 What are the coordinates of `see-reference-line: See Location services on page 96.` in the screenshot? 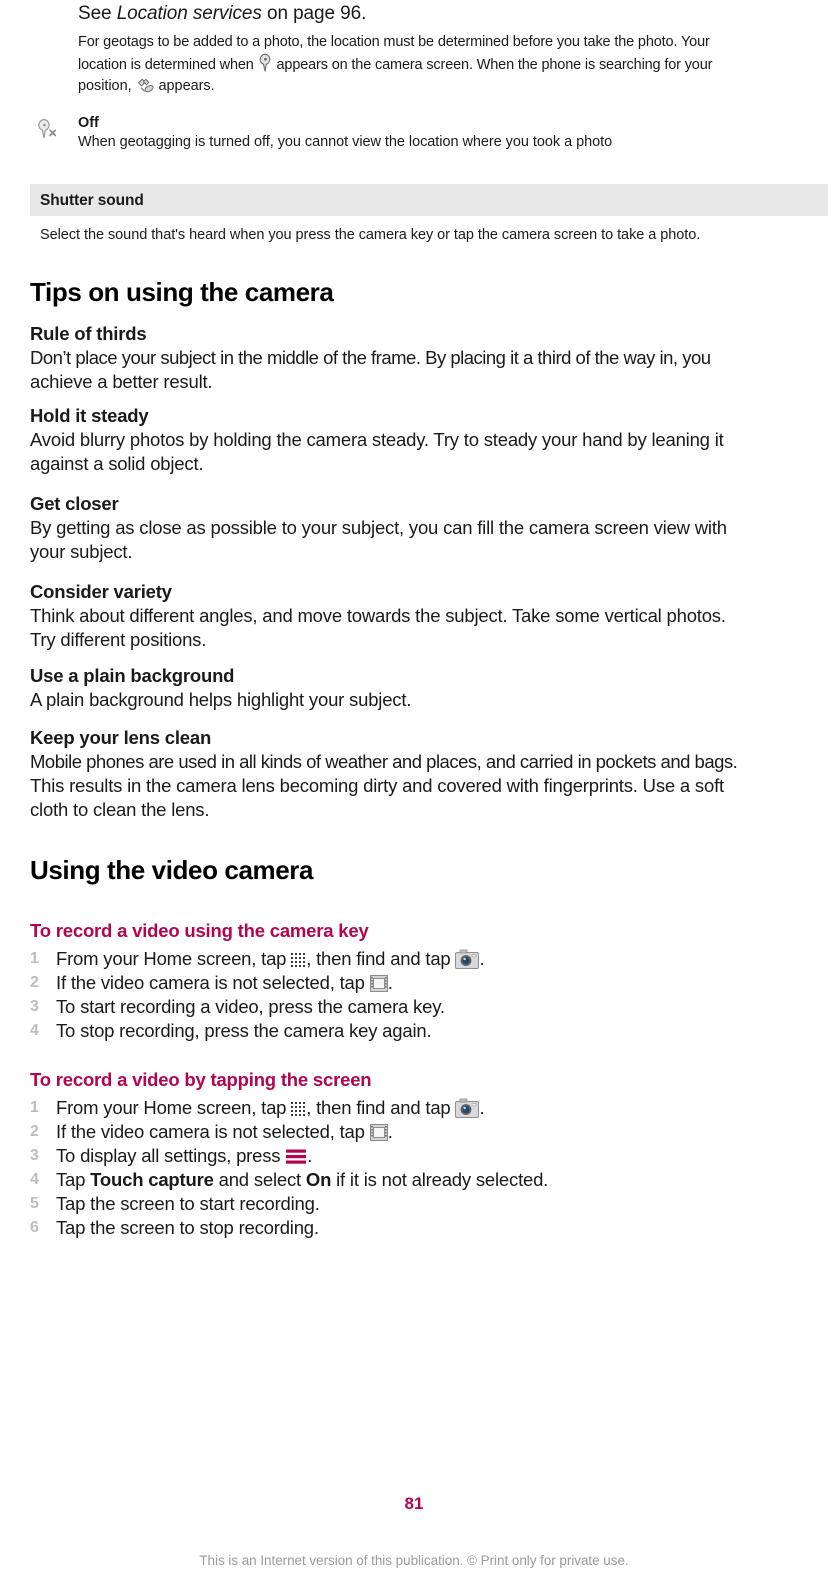 It's located at (222, 14).